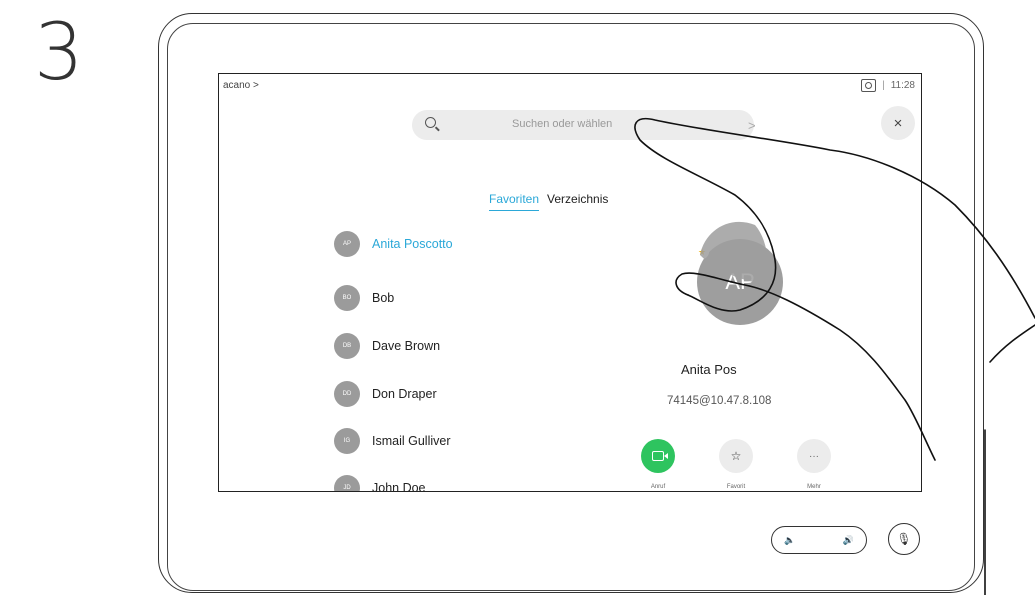 This screenshot has width=1035, height=595. I want to click on list-item: DB Dave Brown, so click(387, 346).